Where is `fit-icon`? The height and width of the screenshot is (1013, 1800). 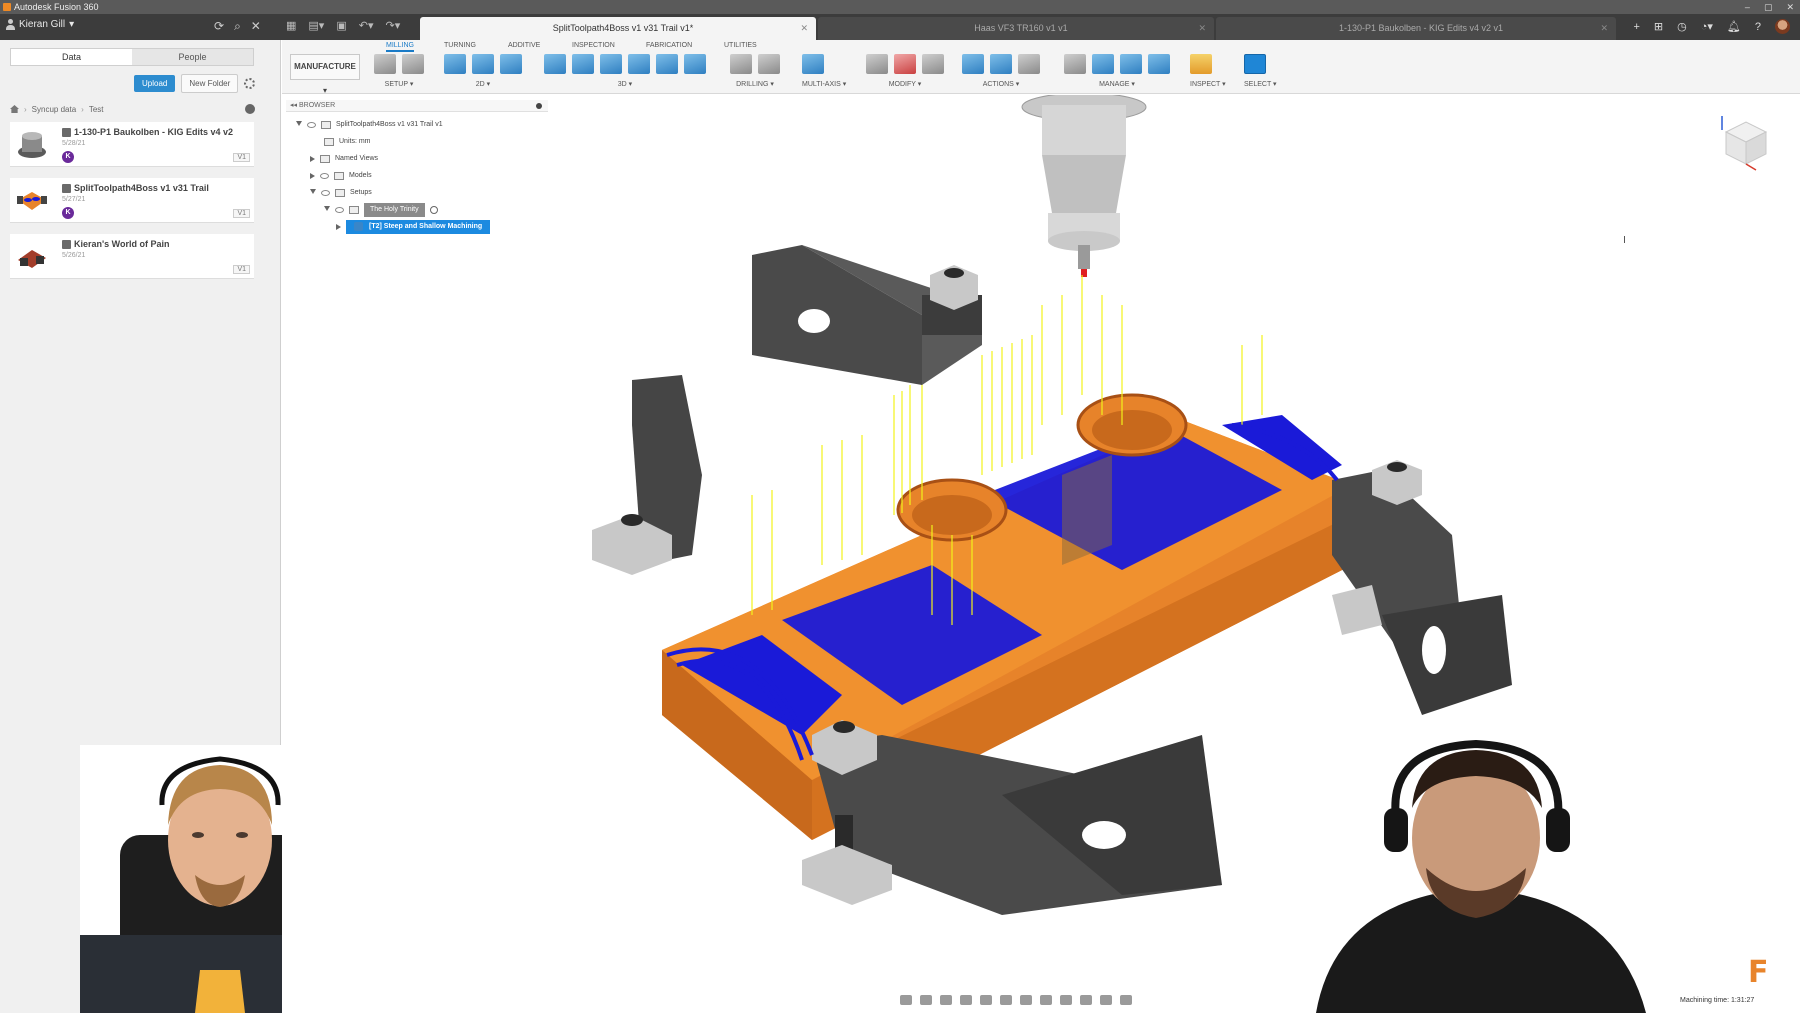 fit-icon is located at coordinates (986, 1000).